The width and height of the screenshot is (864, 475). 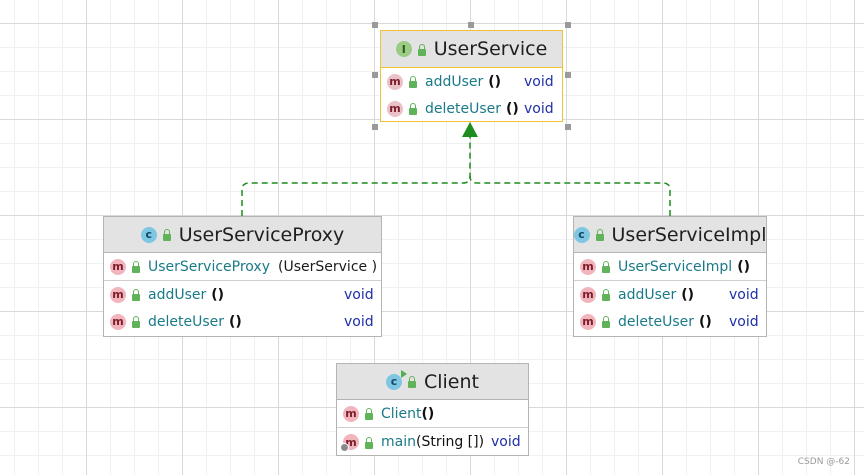 What do you see at coordinates (375, 25) in the screenshot?
I see `resize-handle-tl` at bounding box center [375, 25].